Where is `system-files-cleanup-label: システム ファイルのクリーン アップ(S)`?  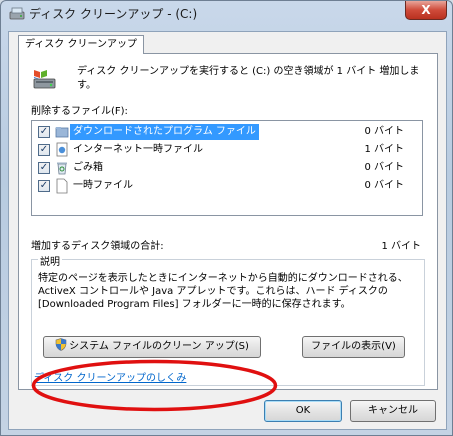 system-files-cleanup-label: システム ファイルのクリーン アップ(S) is located at coordinates (159, 346).